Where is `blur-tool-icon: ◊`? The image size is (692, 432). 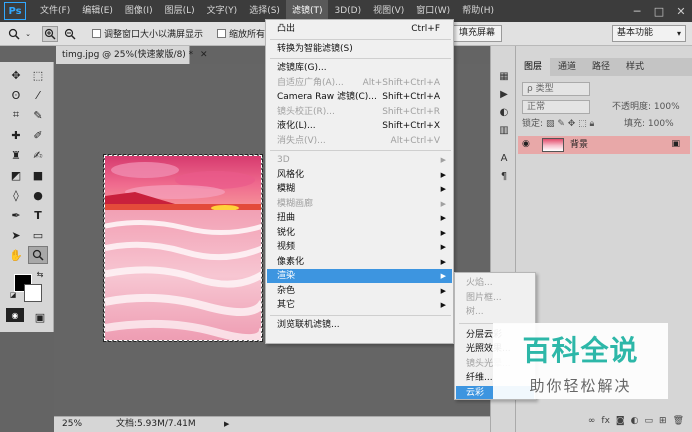 blur-tool-icon: ◊ is located at coordinates (16, 195).